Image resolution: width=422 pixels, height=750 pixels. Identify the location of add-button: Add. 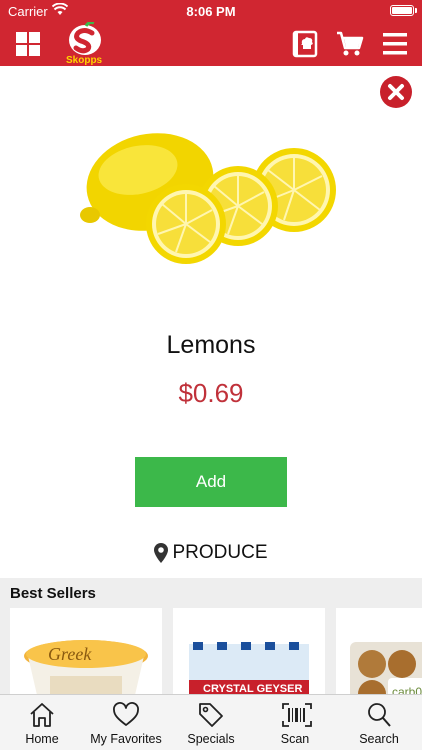
(211, 482).